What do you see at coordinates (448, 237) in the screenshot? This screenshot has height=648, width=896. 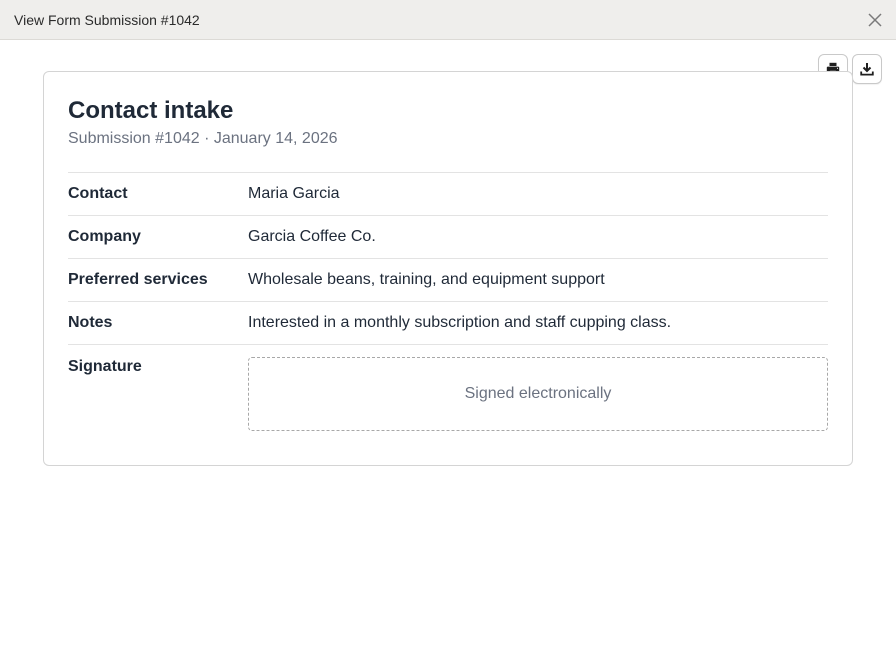 I see `field-row-company: Company Garcia Coffee Co.` at bounding box center [448, 237].